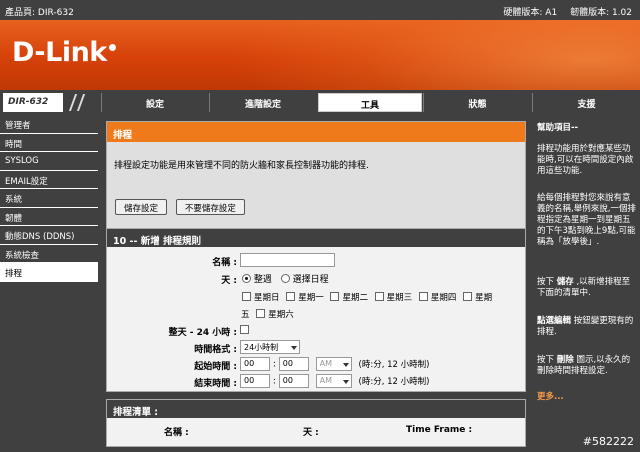 The height and width of the screenshot is (452, 640). What do you see at coordinates (320, 10) in the screenshot?
I see `top-info-bar: 產品頁: DIR-632 硬體版本: A1 韌體版本: 1.02` at bounding box center [320, 10].